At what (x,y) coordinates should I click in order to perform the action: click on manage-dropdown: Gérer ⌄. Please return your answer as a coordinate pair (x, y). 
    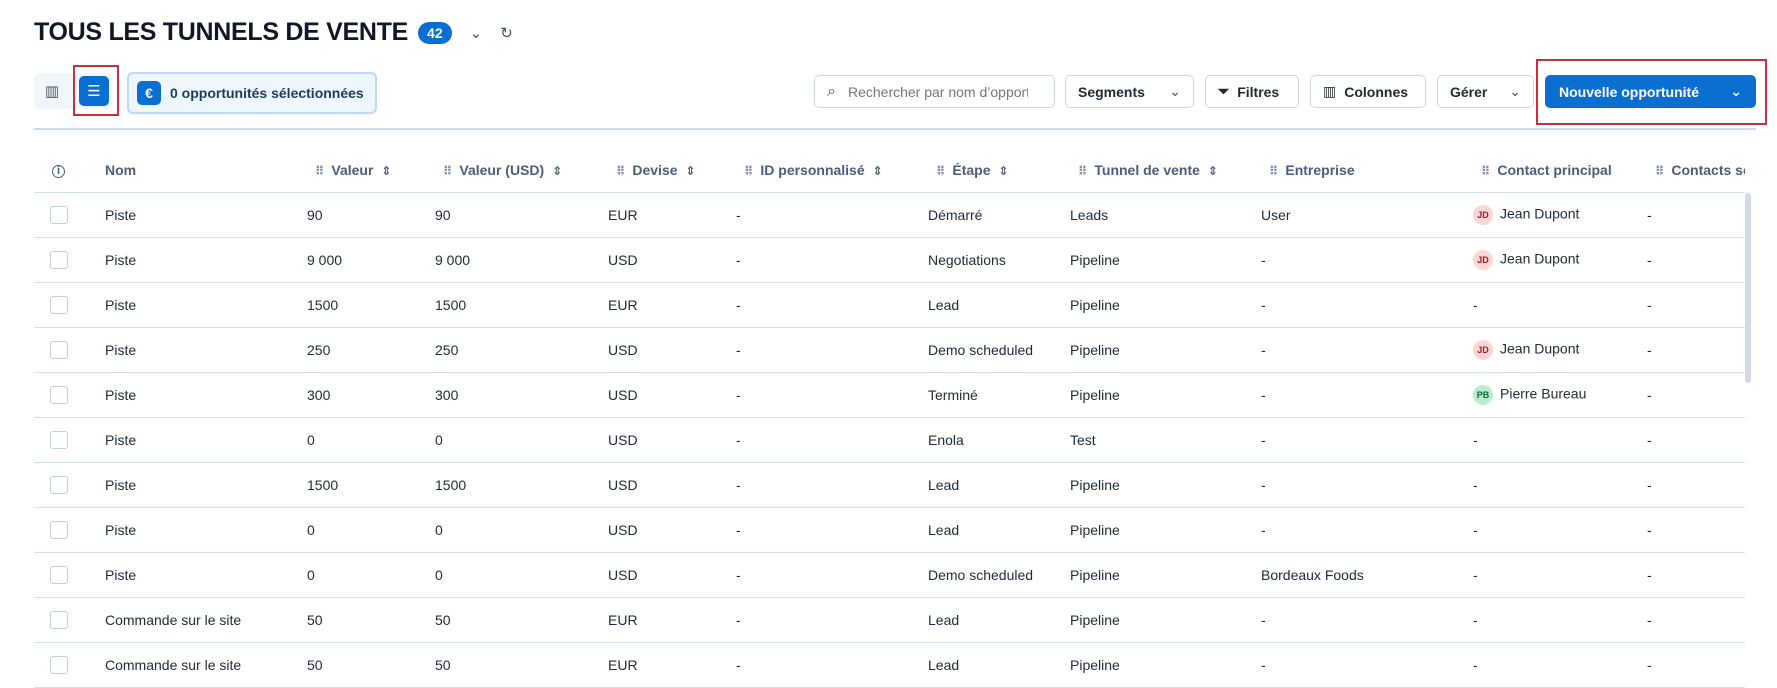
    Looking at the image, I should click on (1485, 91).